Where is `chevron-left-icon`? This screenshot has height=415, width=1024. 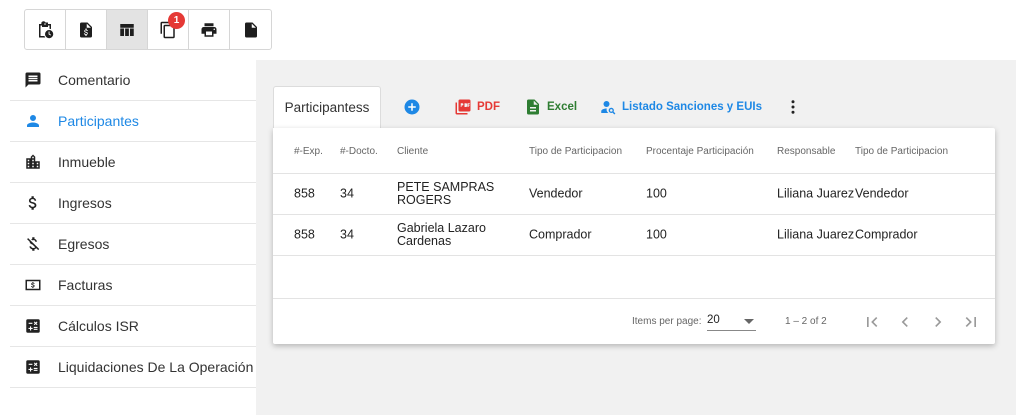 chevron-left-icon is located at coordinates (904, 322).